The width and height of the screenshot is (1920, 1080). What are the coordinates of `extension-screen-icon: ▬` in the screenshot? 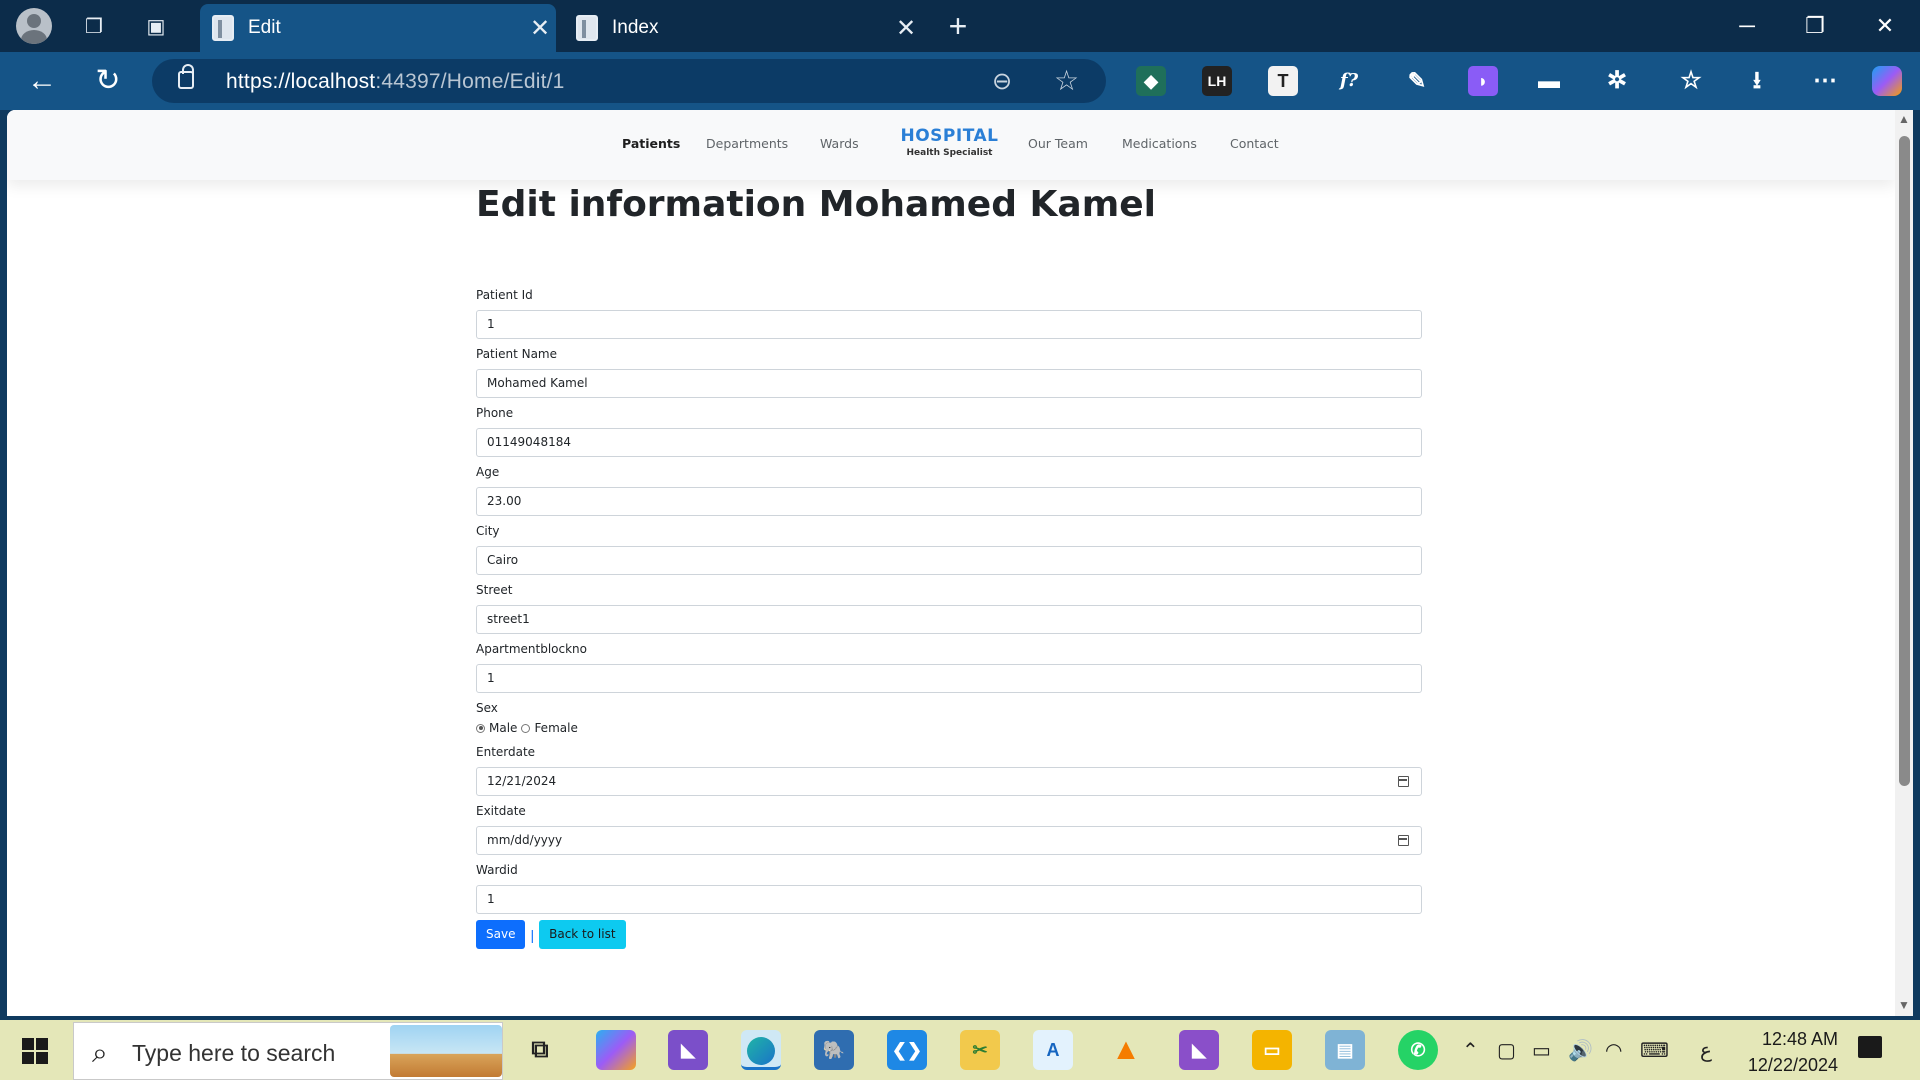 It's located at (1549, 81).